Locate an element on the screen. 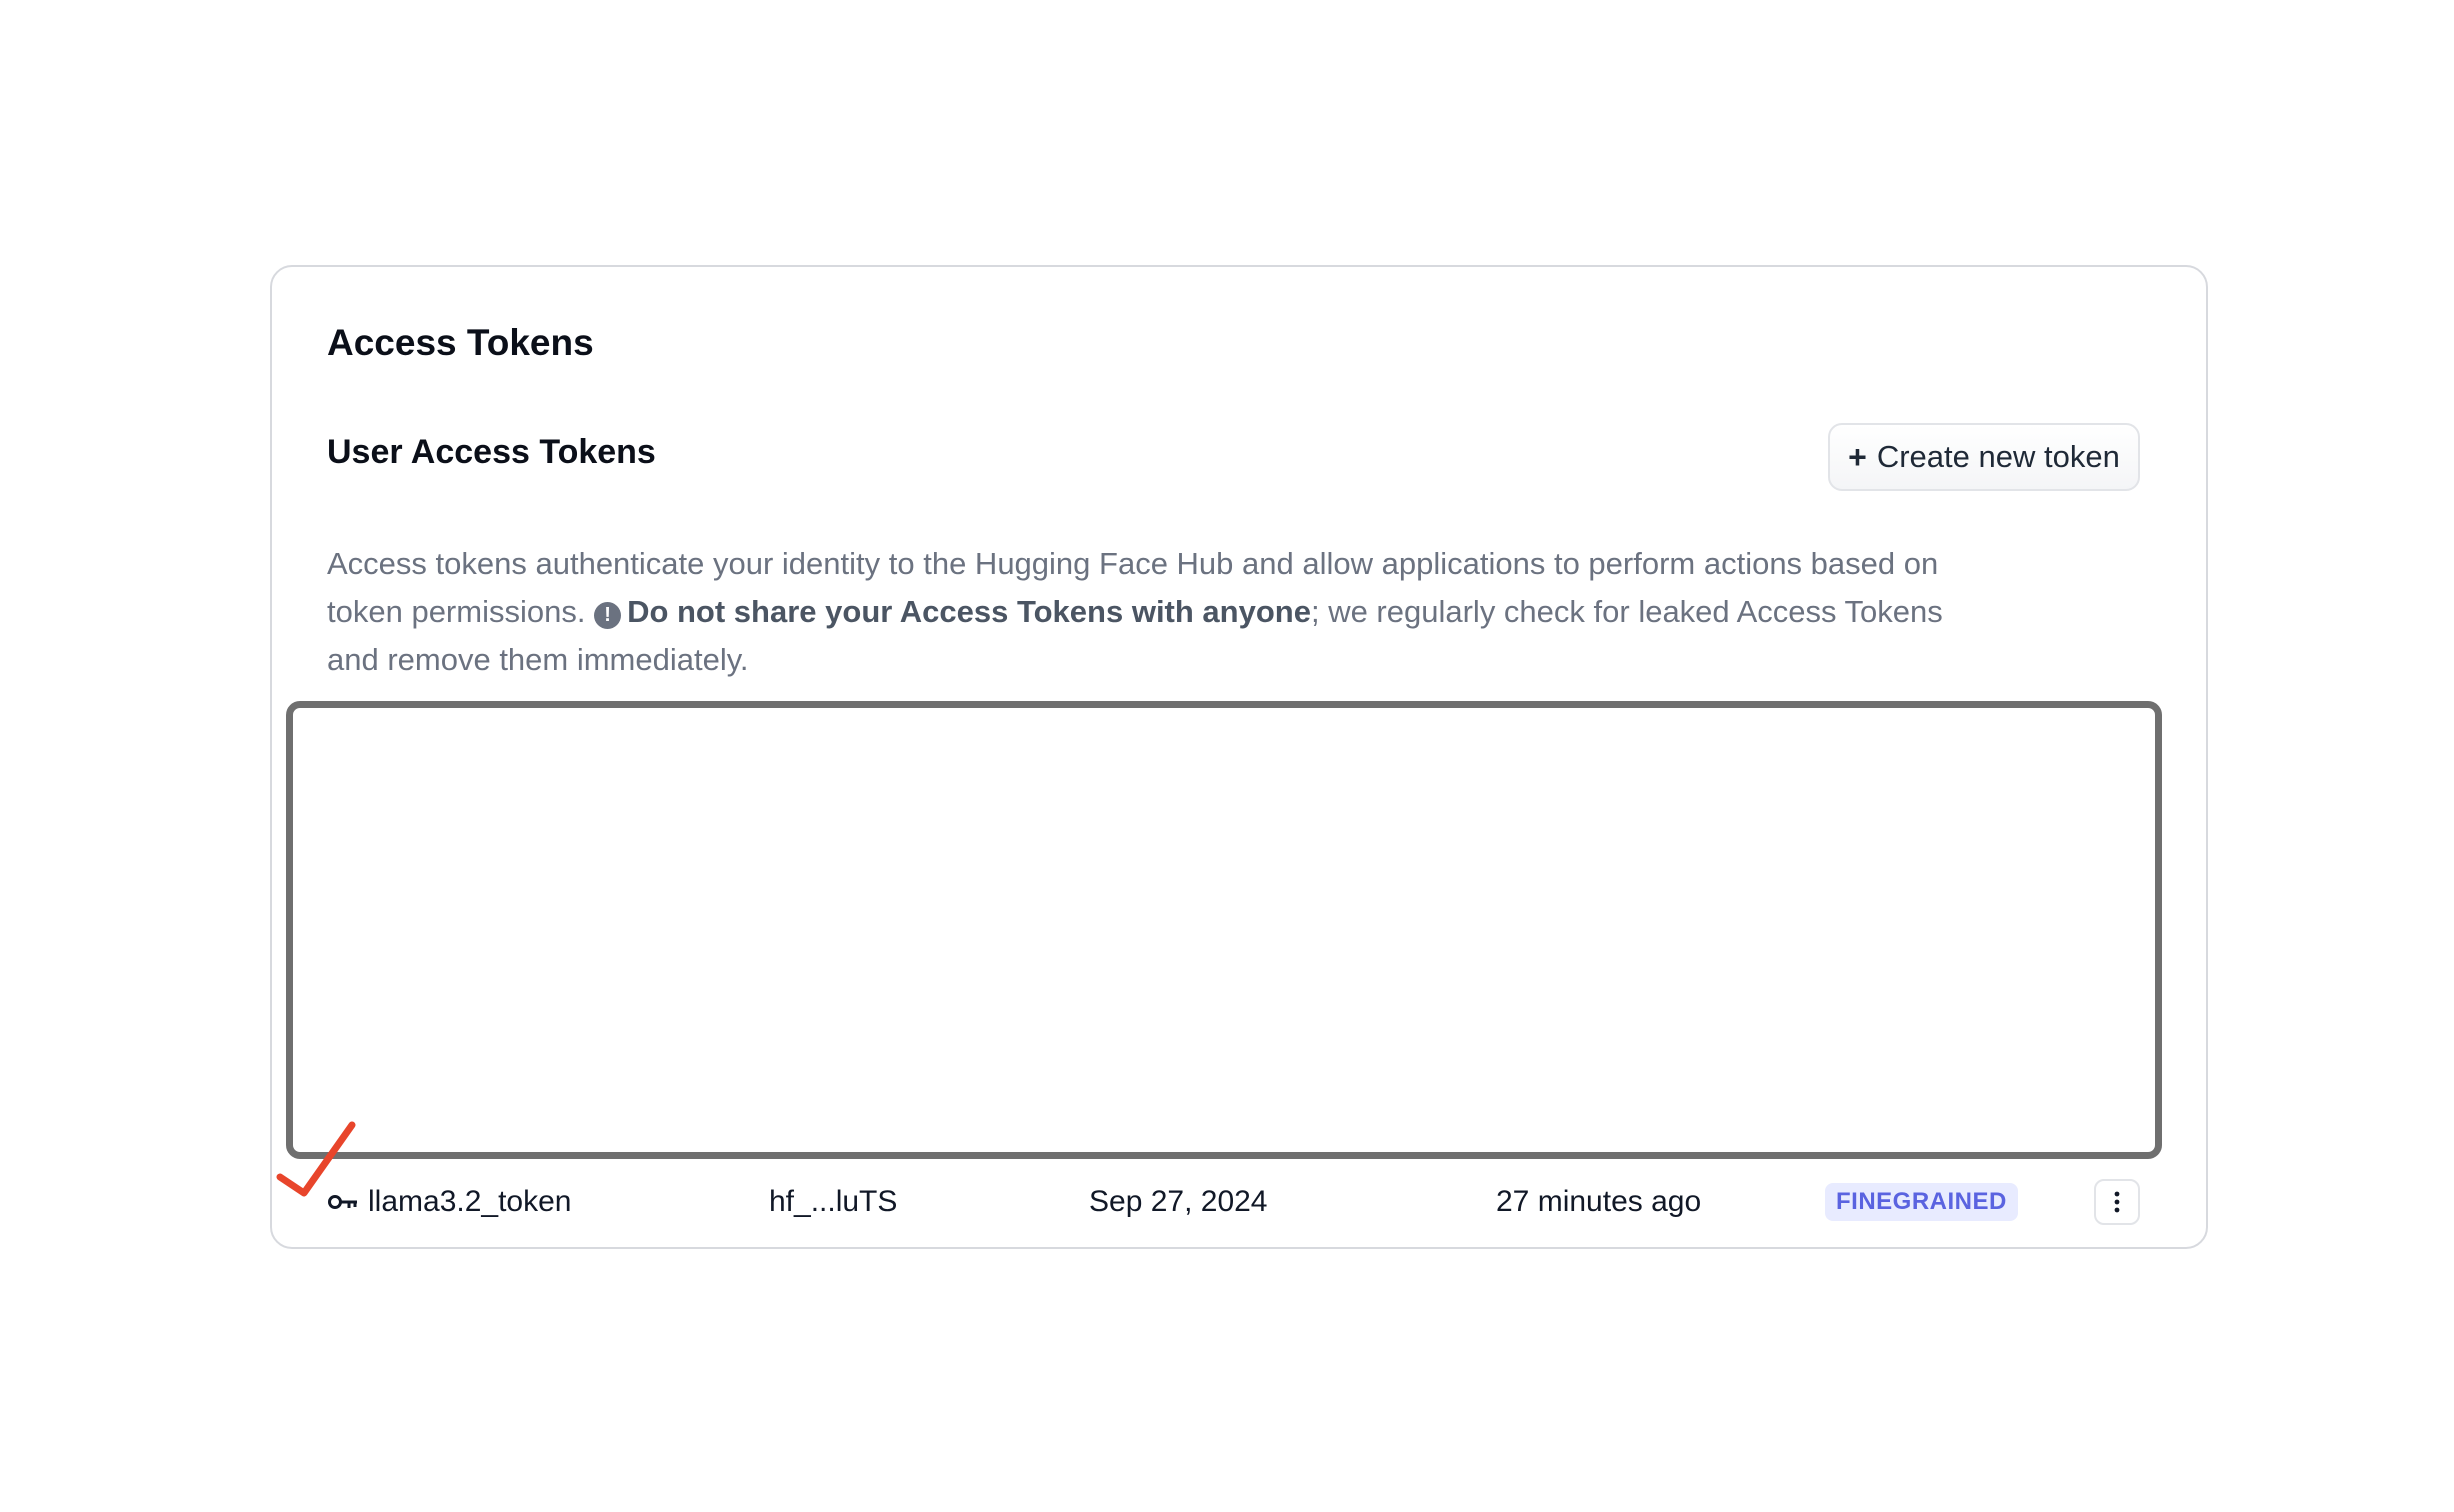 The image size is (2454, 1512). page-title: Access Tokens is located at coordinates (460, 342).